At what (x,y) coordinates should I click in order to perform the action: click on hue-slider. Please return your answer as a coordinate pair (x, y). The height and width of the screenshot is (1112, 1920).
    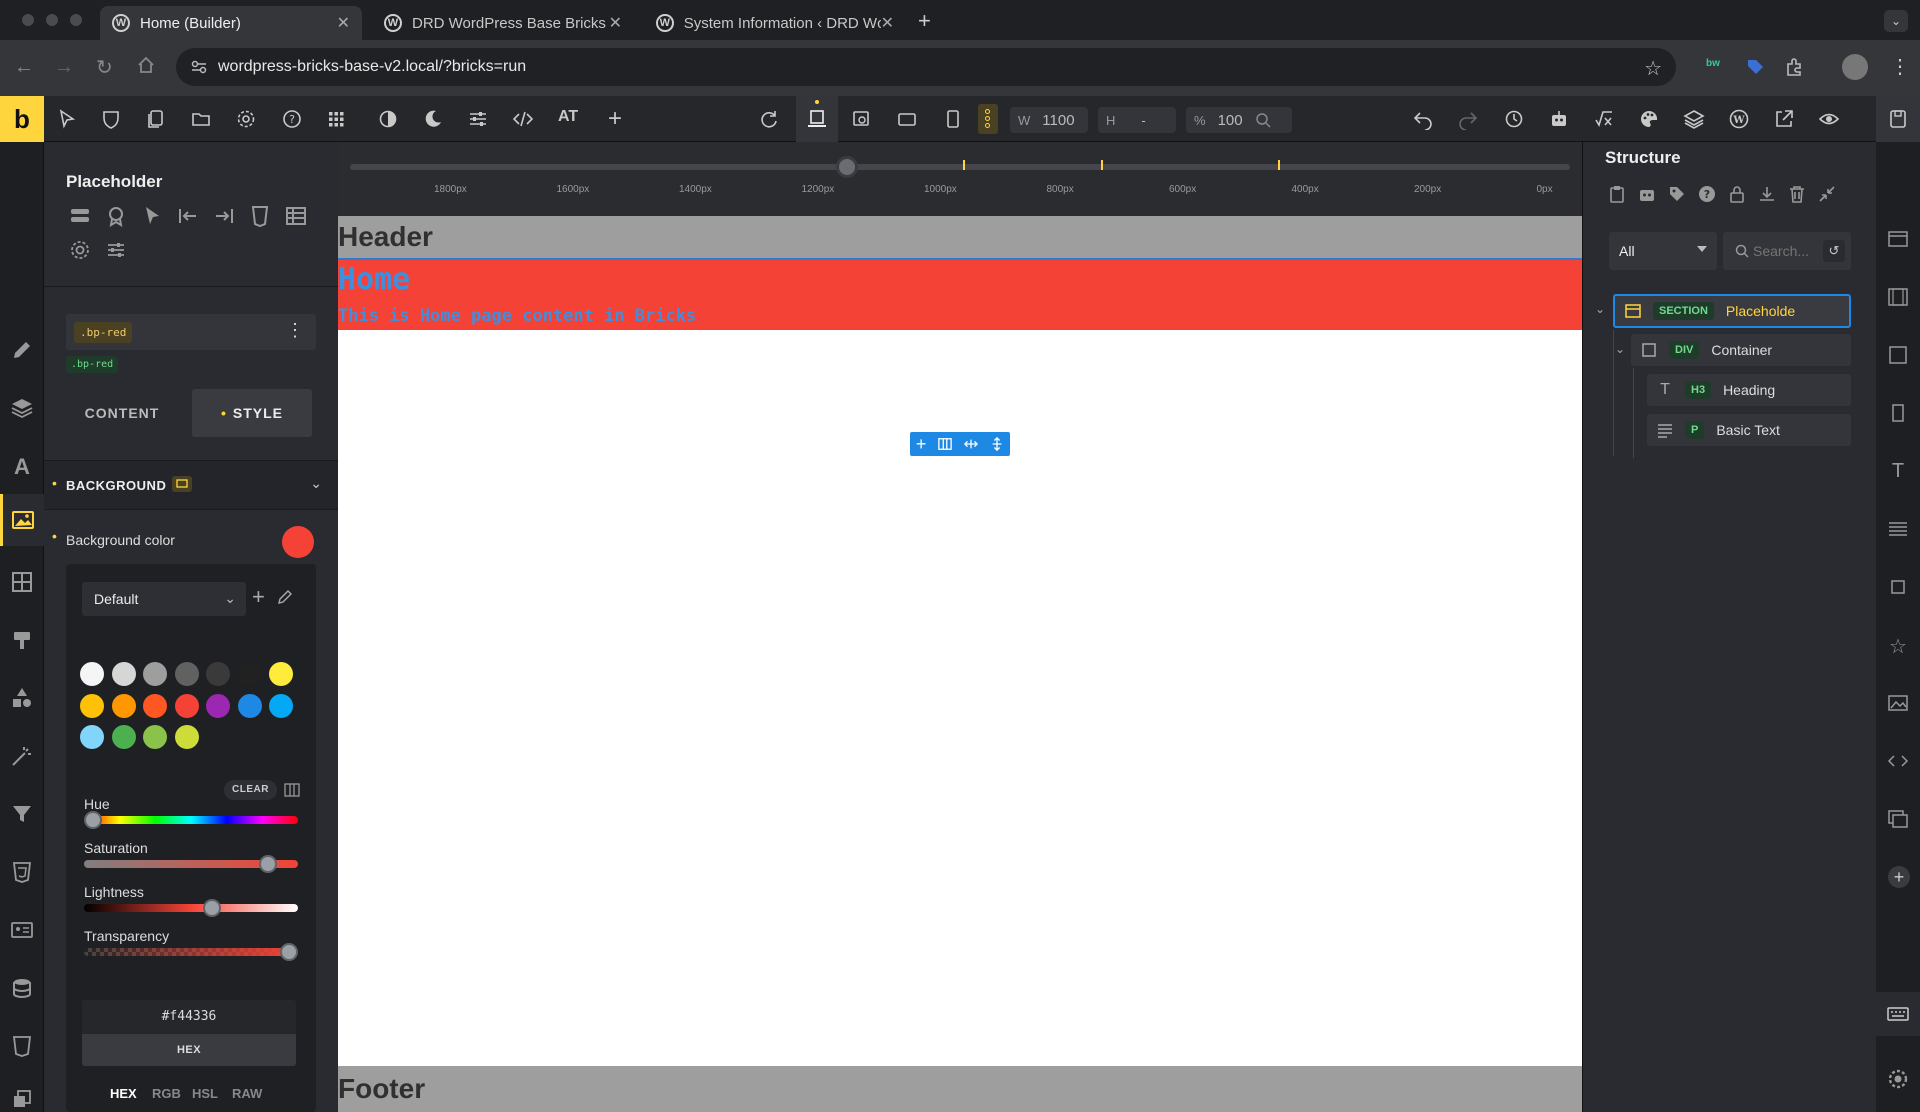
    Looking at the image, I should click on (191, 820).